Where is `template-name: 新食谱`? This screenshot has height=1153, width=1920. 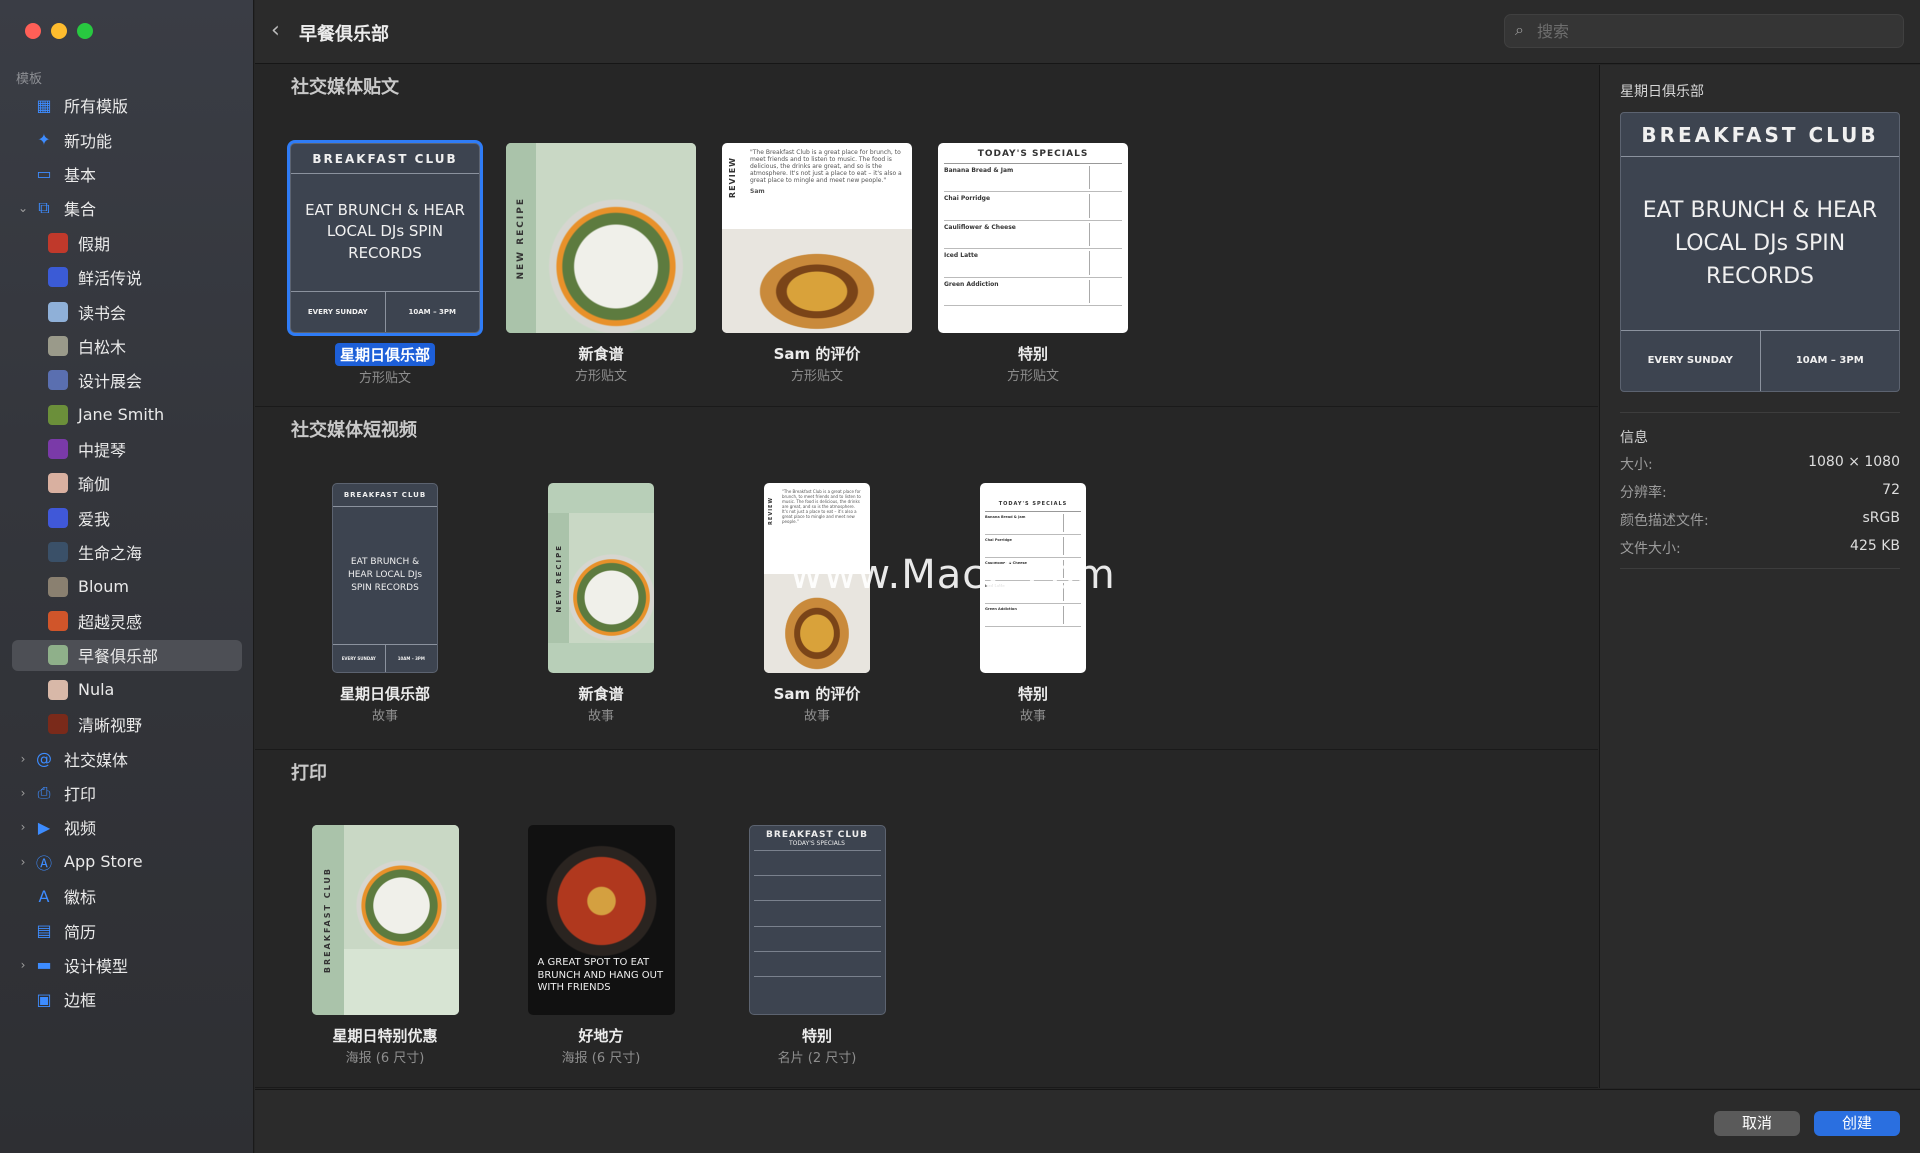
template-name: 新食谱 is located at coordinates (601, 354).